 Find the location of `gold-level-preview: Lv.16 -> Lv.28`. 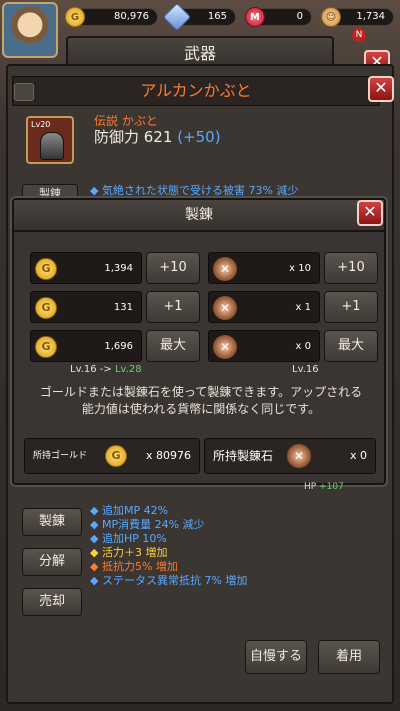

gold-level-preview: Lv.16 -> Lv.28 is located at coordinates (106, 369).